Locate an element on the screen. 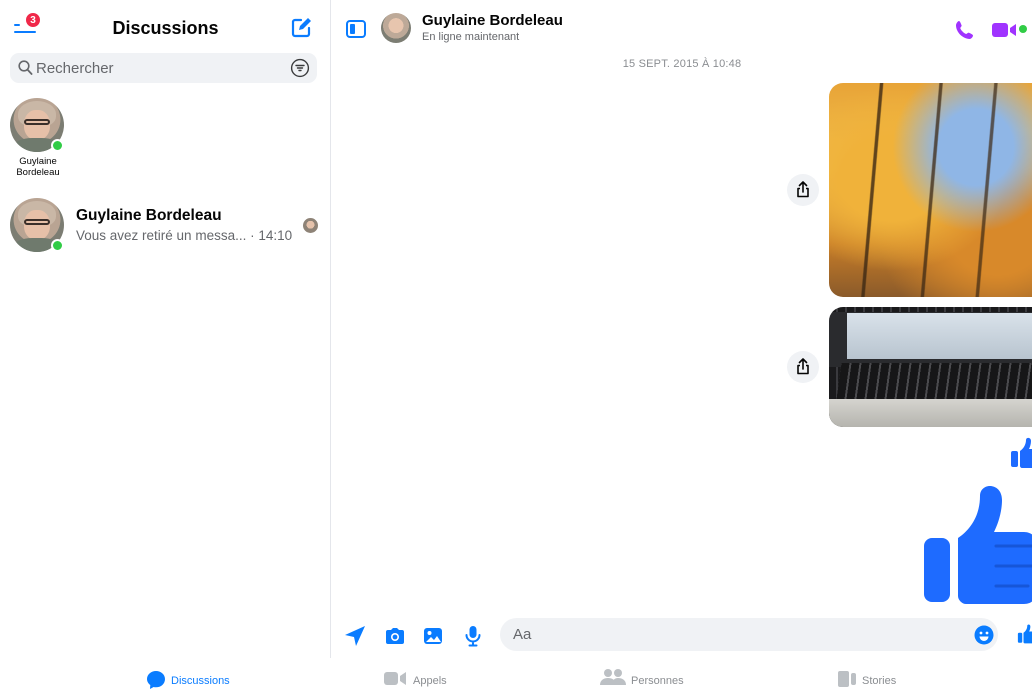 This screenshot has width=1032, height=694. tab-label: Stories is located at coordinates (879, 681).